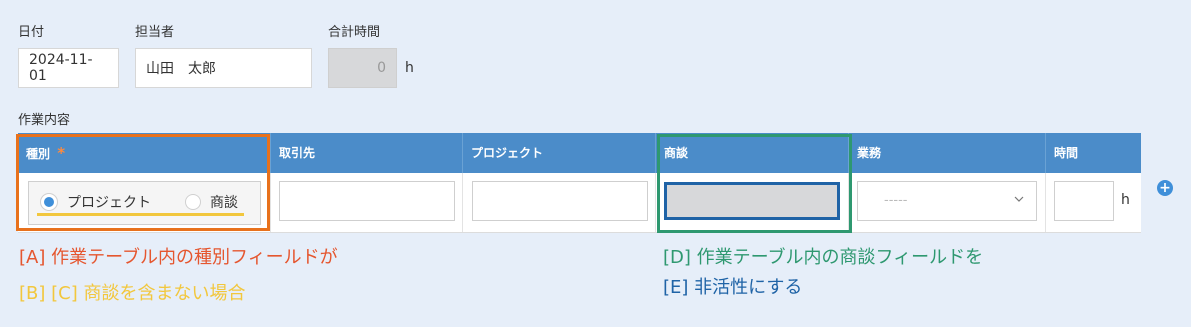  Describe the element at coordinates (178, 257) in the screenshot. I see `annotation-a: [A] 作業テーブル内の種別フィールドが` at that location.